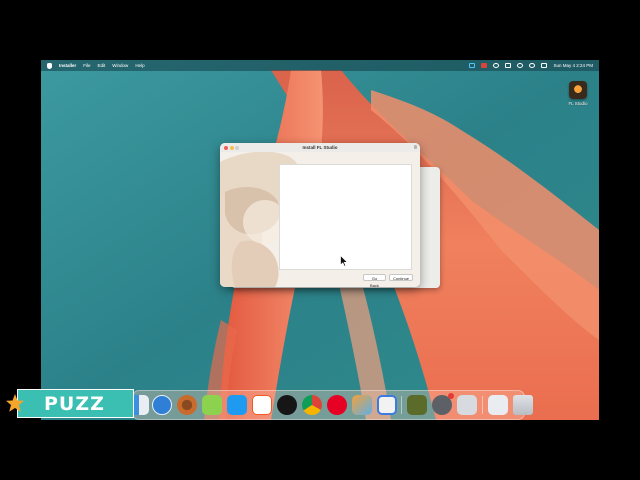 The height and width of the screenshot is (480, 640). I want to click on menu-help: Help, so click(139, 65).